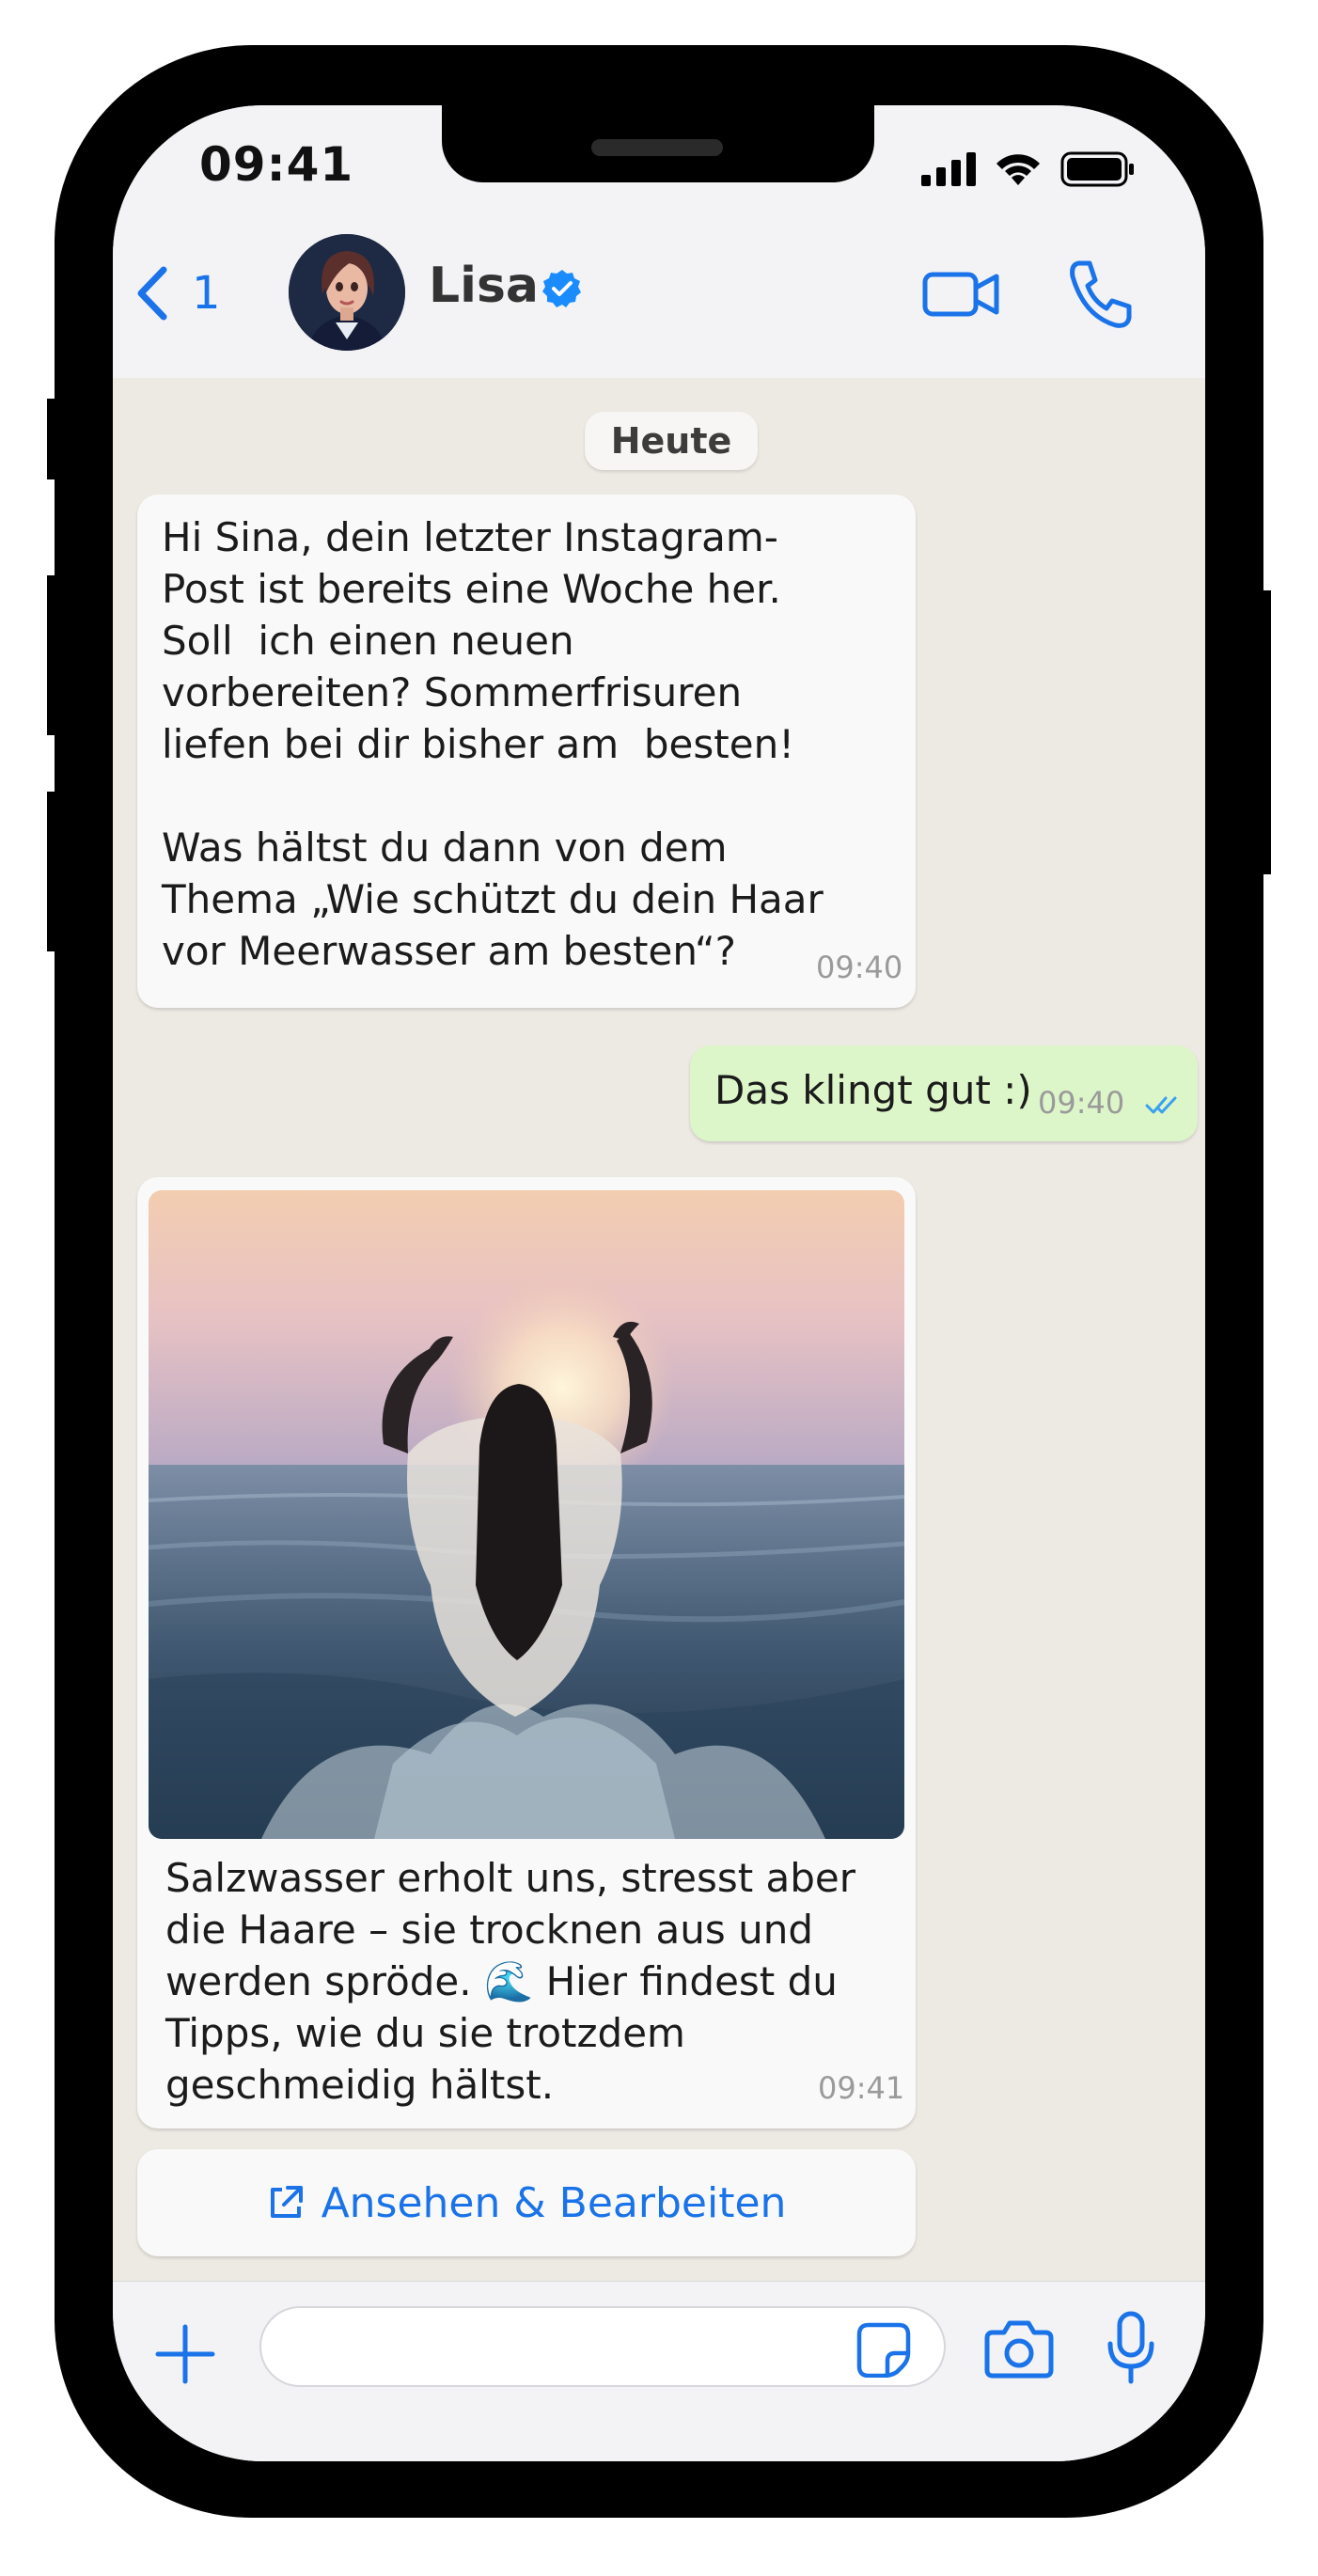  I want to click on date-separator: Heute, so click(671, 441).